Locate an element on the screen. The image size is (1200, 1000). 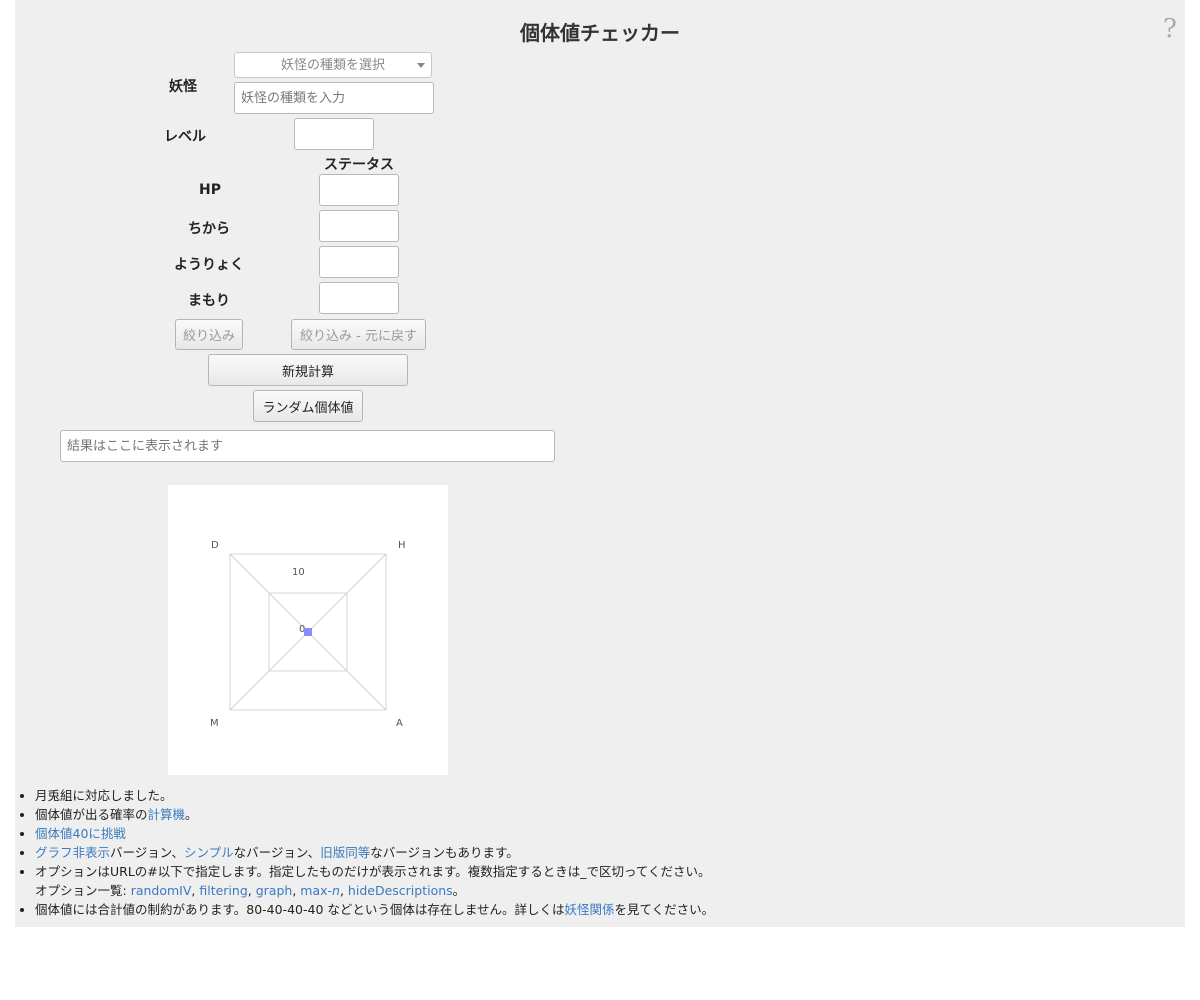
strength-label: ちから is located at coordinates (209, 229).